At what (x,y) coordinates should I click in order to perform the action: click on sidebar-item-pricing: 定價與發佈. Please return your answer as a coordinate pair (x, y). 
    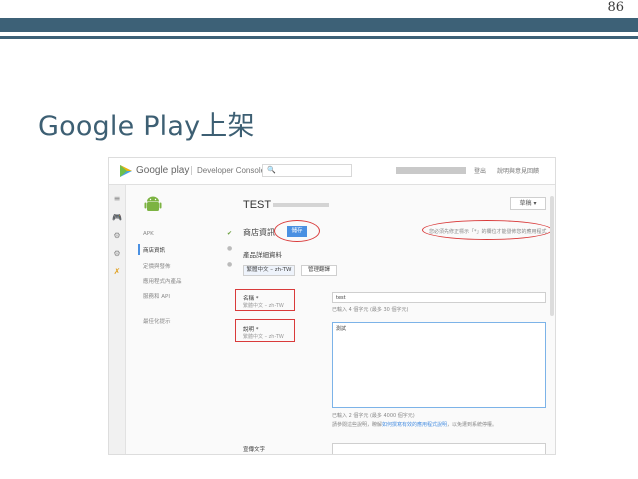
    Looking at the image, I should click on (157, 266).